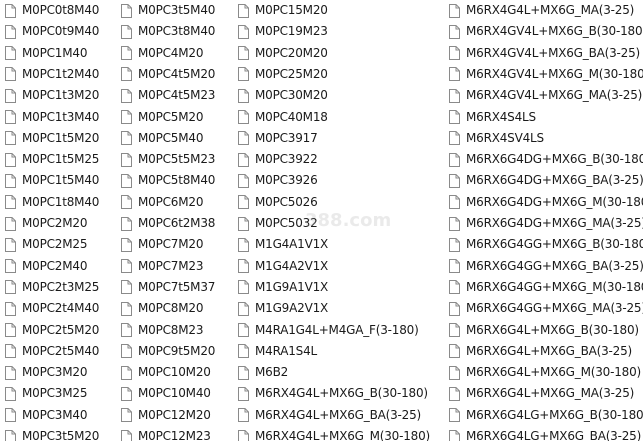  I want to click on file-item: M0PC12M20, so click(163, 415).